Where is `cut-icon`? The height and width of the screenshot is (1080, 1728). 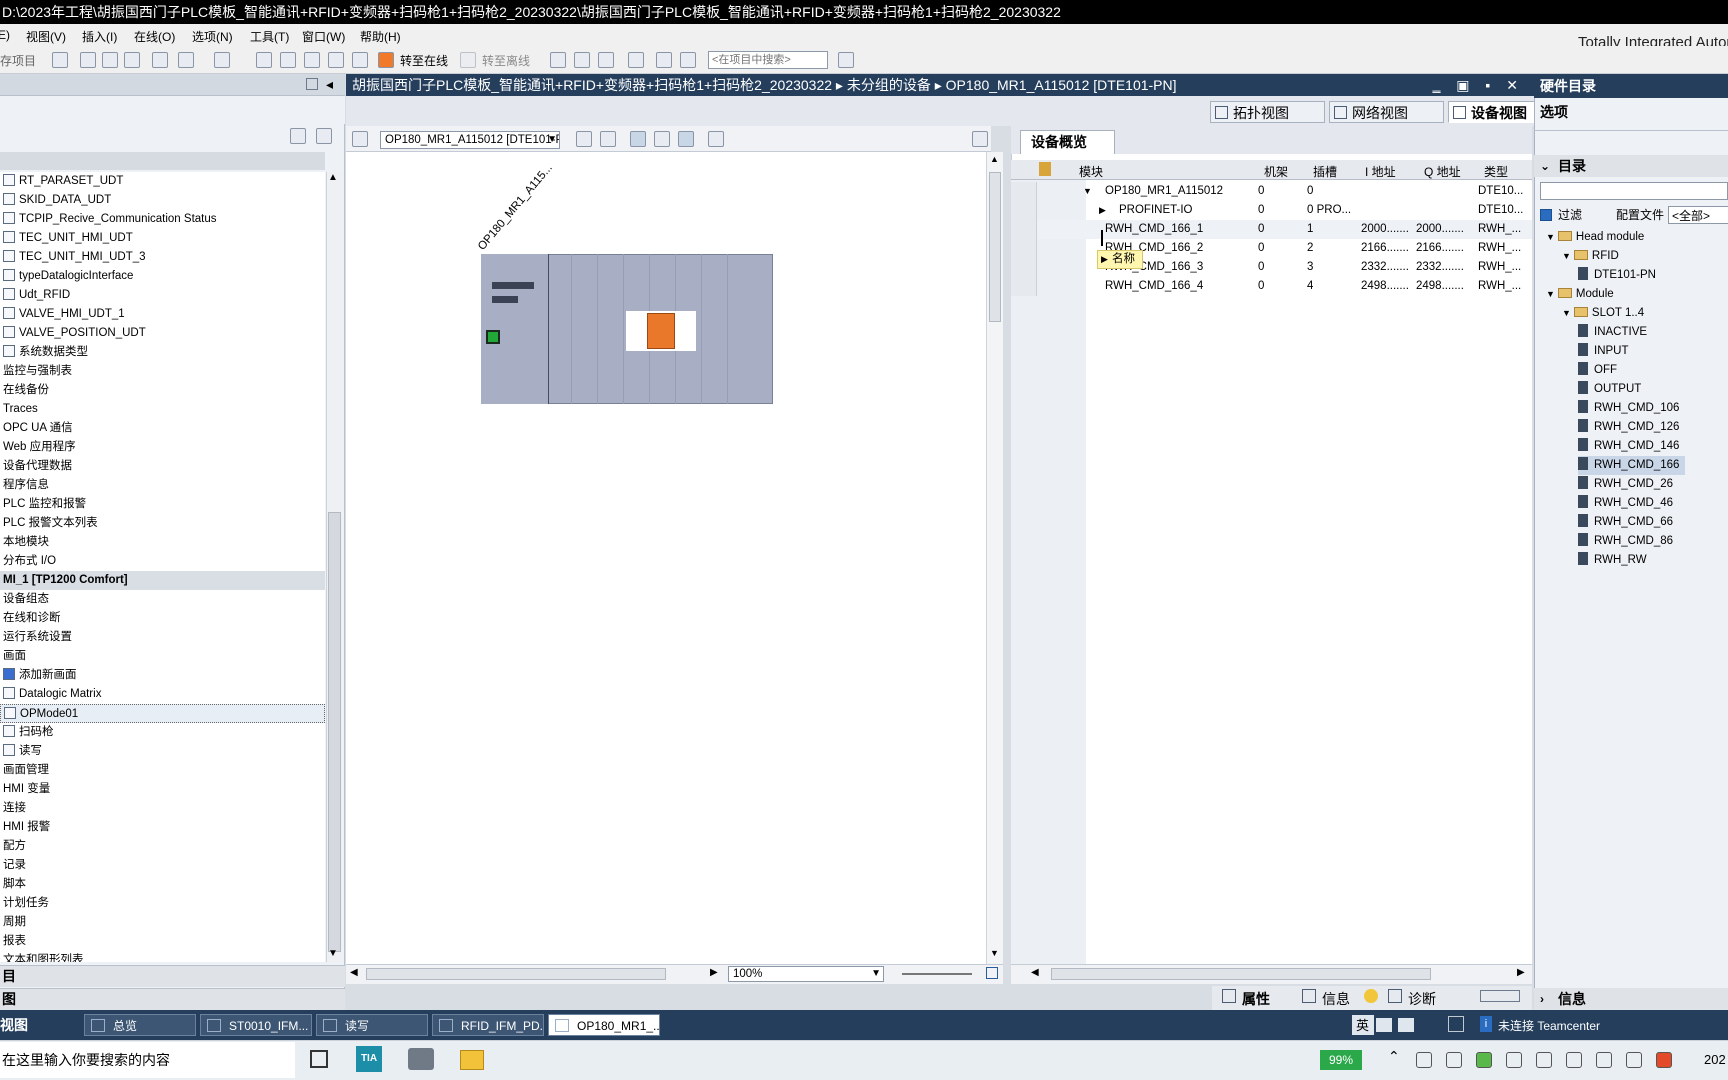
cut-icon is located at coordinates (88, 60).